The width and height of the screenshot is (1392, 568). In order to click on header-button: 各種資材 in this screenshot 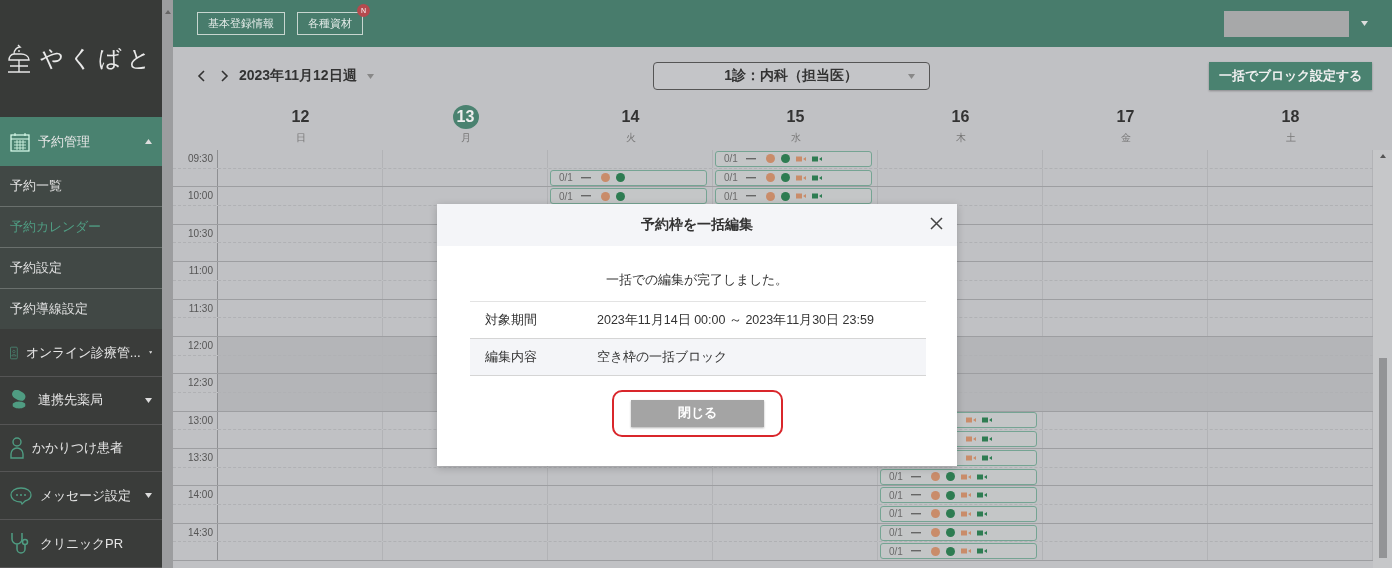, I will do `click(330, 23)`.